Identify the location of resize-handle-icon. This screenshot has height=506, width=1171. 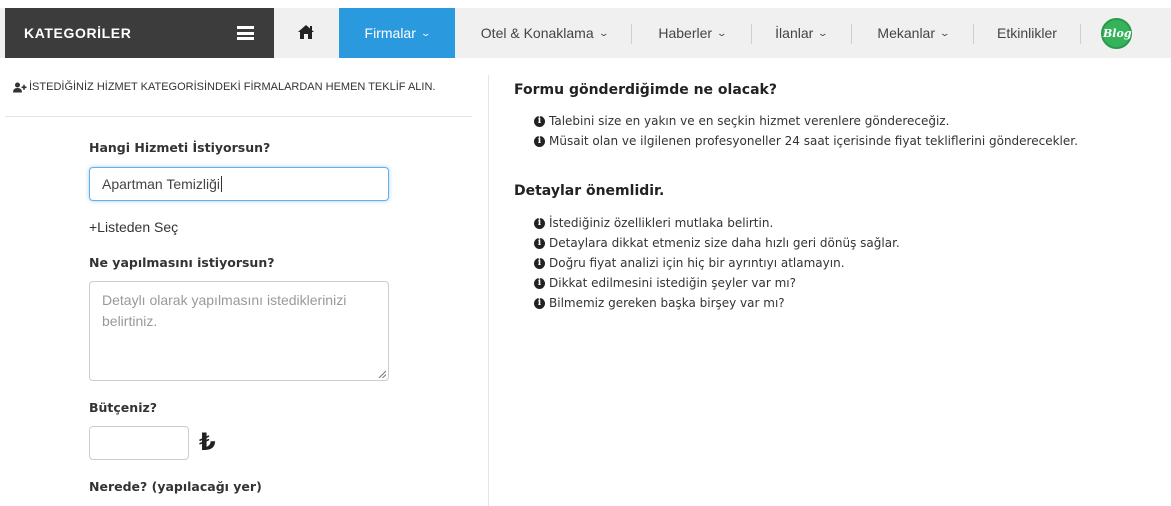
(382, 374).